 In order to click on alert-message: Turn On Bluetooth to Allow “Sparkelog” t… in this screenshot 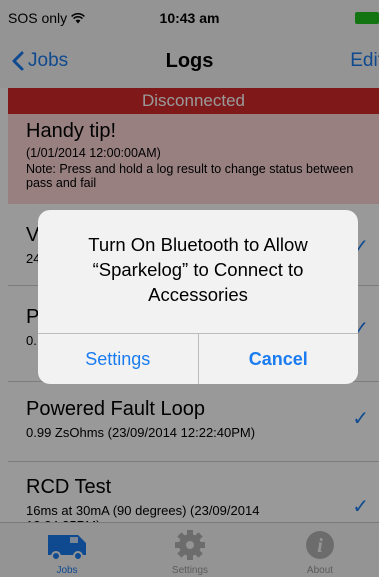, I will do `click(198, 269)`.